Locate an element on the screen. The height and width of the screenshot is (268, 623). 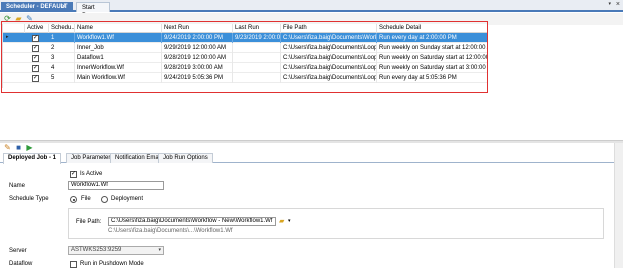
radio-file-label: File is located at coordinates (86, 199).